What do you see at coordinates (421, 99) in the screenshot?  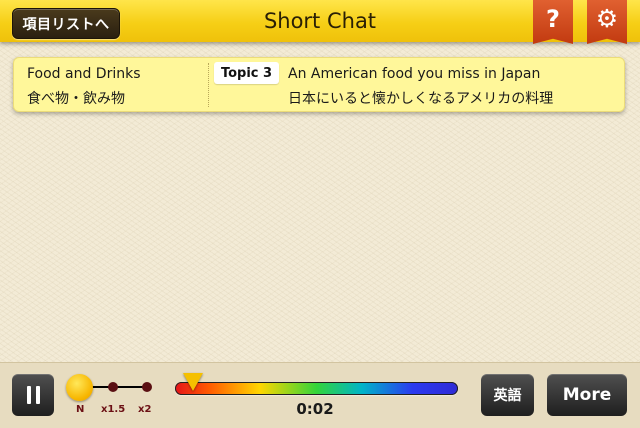 I see `topic-title-japanese: 日本にいると懐かしくなるアメリカの料理` at bounding box center [421, 99].